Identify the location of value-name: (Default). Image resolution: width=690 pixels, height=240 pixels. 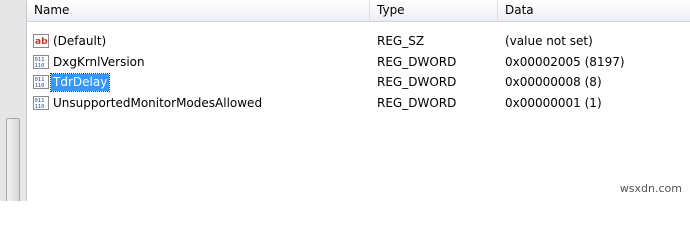
(80, 40).